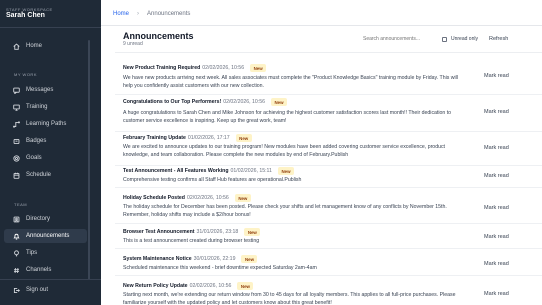  Describe the element at coordinates (16, 290) in the screenshot. I see `sign-out-icon` at that location.